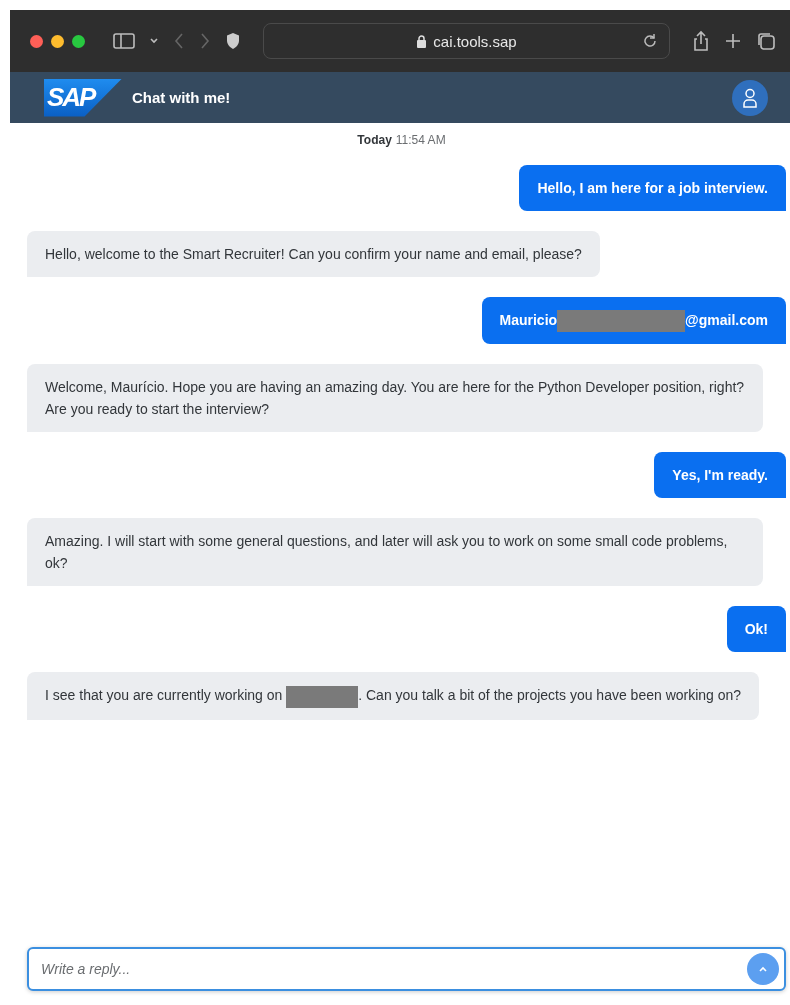  Describe the element at coordinates (701, 41) in the screenshot. I see `share-icon` at that location.